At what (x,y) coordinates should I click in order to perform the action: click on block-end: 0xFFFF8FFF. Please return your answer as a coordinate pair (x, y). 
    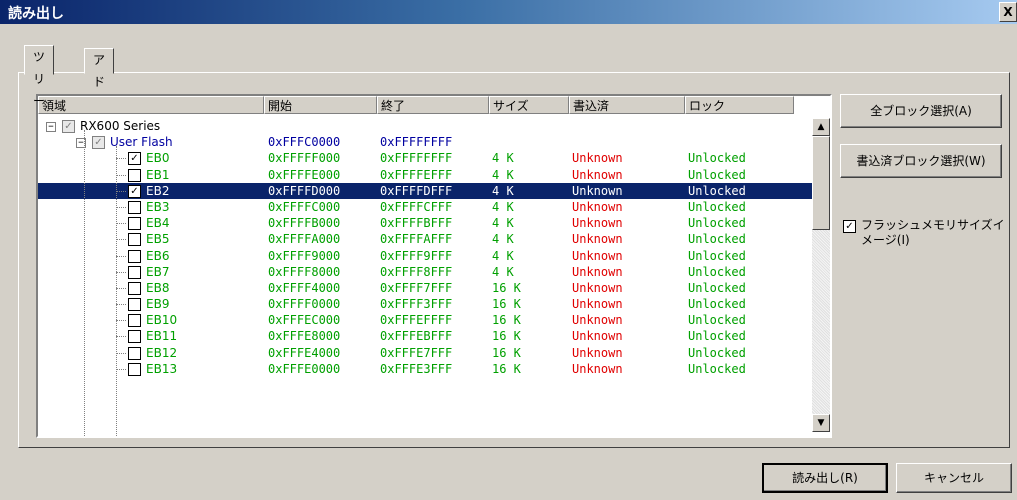
    Looking at the image, I should click on (416, 271).